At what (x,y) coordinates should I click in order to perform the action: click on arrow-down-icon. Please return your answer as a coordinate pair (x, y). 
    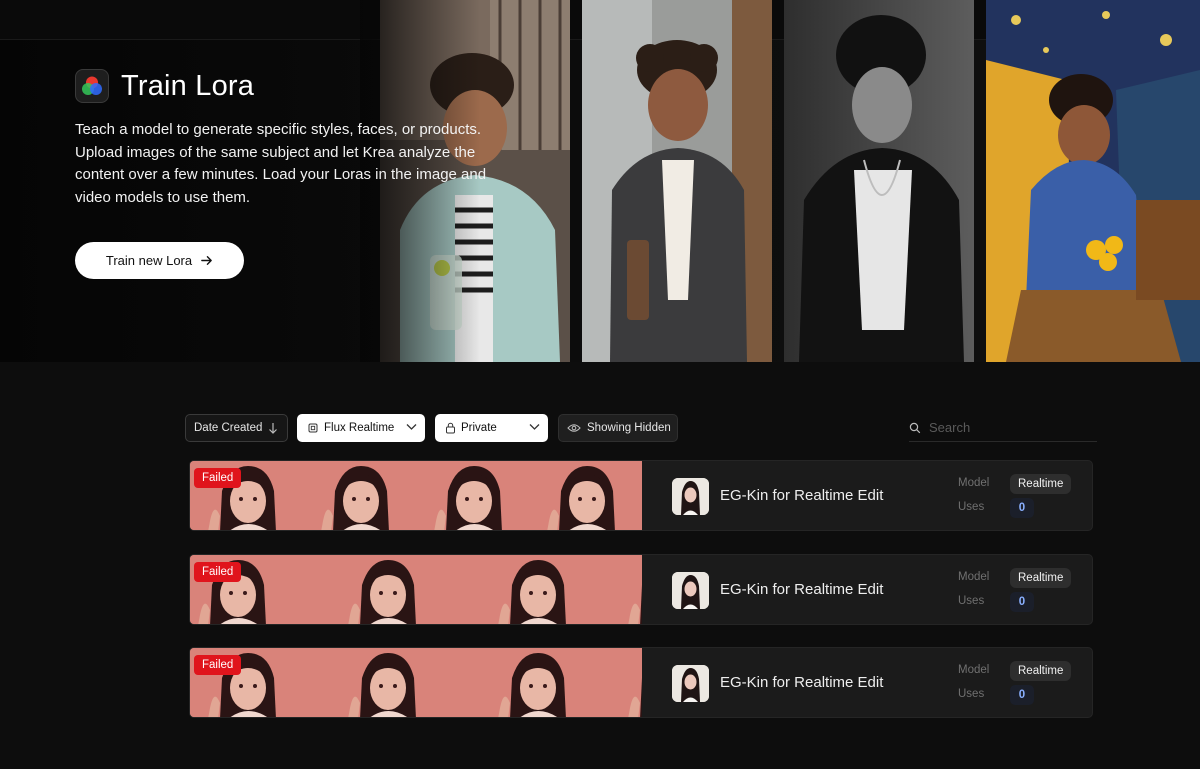
    Looking at the image, I should click on (273, 428).